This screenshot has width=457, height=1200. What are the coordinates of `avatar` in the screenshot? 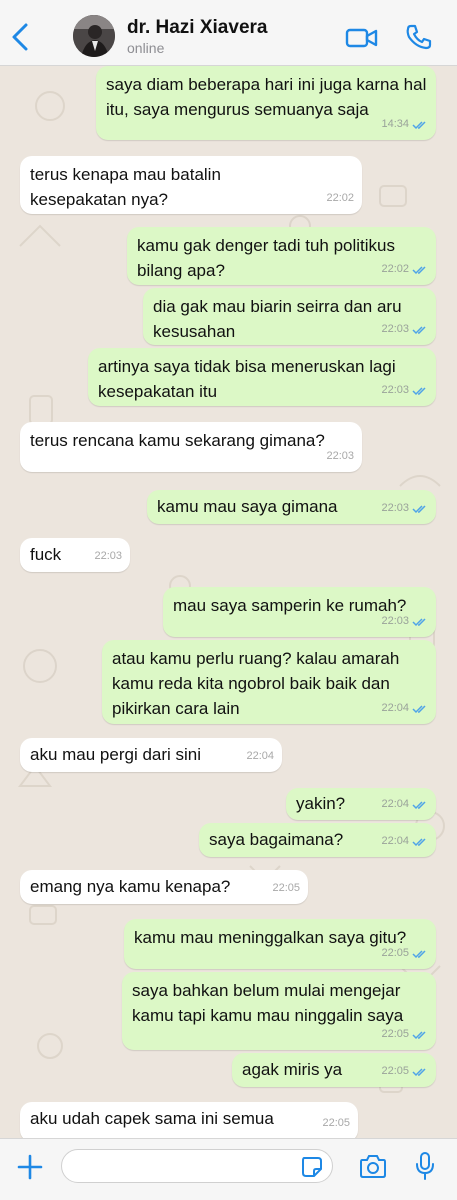 It's located at (94, 36).